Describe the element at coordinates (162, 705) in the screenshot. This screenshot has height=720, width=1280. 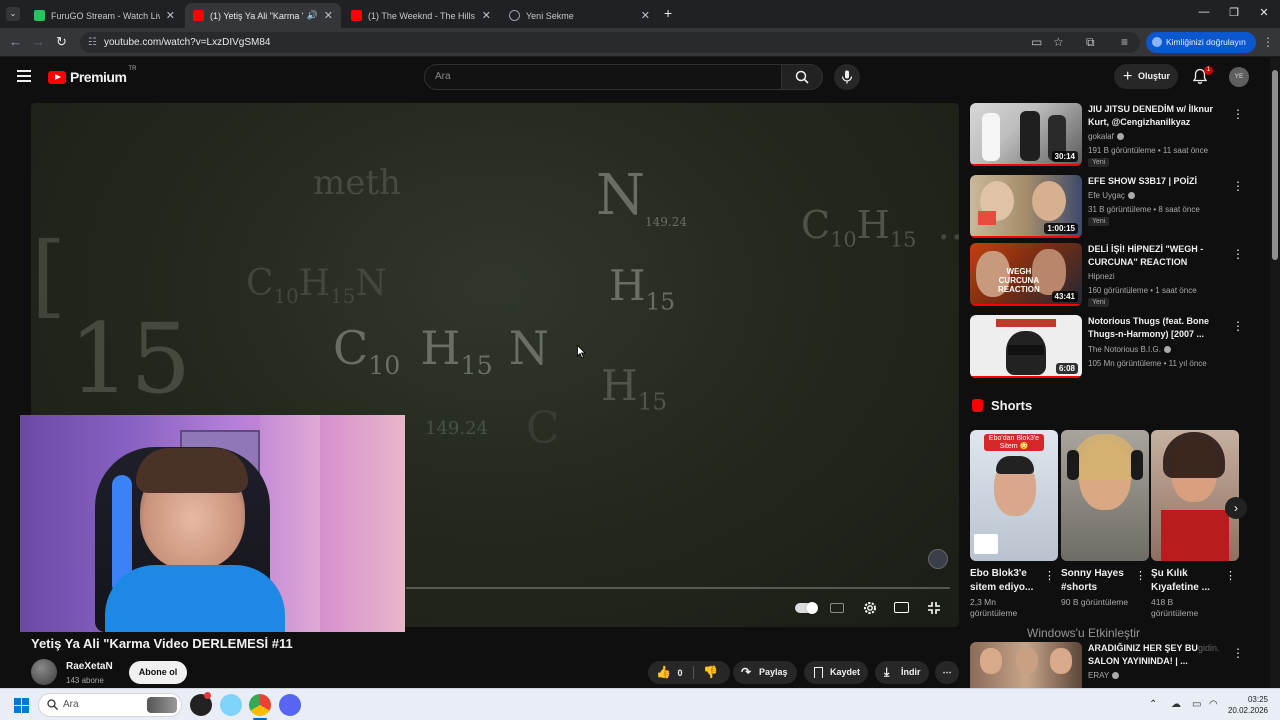
I see `search-highlight-image` at that location.